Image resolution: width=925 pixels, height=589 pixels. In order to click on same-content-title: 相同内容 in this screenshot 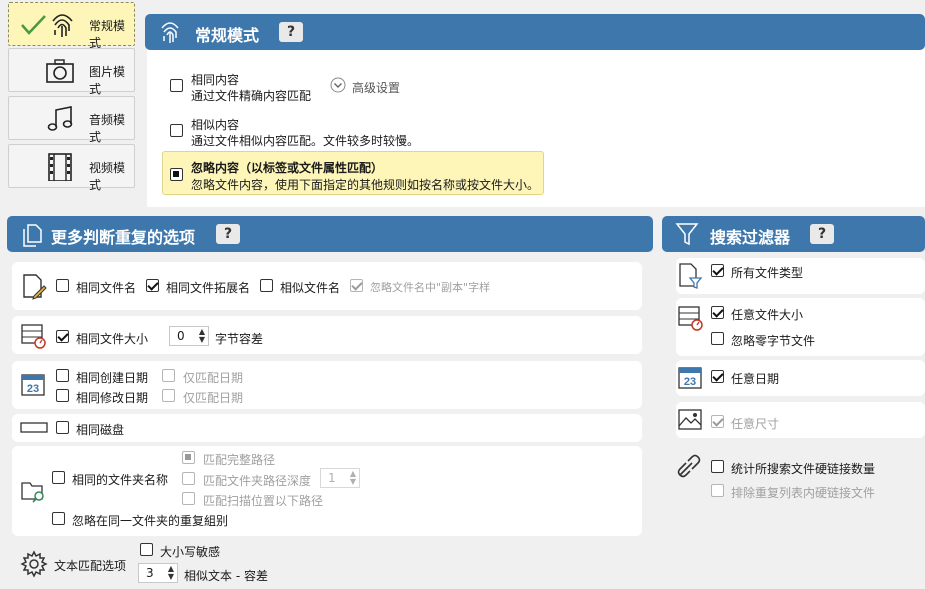, I will do `click(215, 80)`.